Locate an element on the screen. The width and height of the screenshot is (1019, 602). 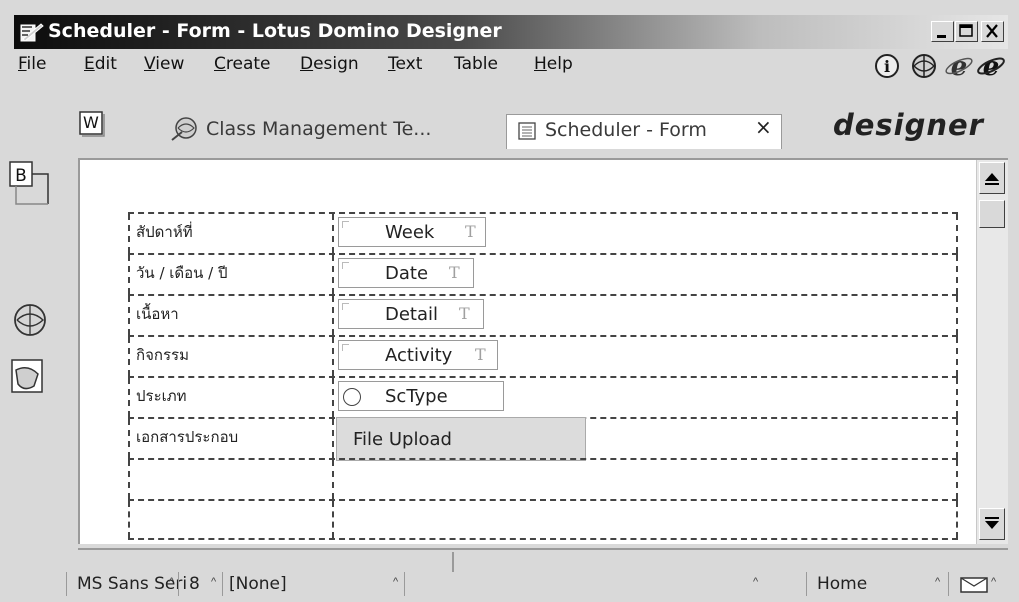
field-name: Detail is located at coordinates (412, 314).